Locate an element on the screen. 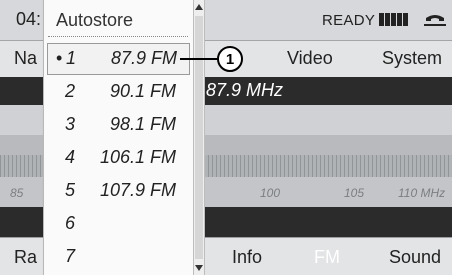 This screenshot has height=275, width=452. menu-item-system: System is located at coordinates (412, 58).